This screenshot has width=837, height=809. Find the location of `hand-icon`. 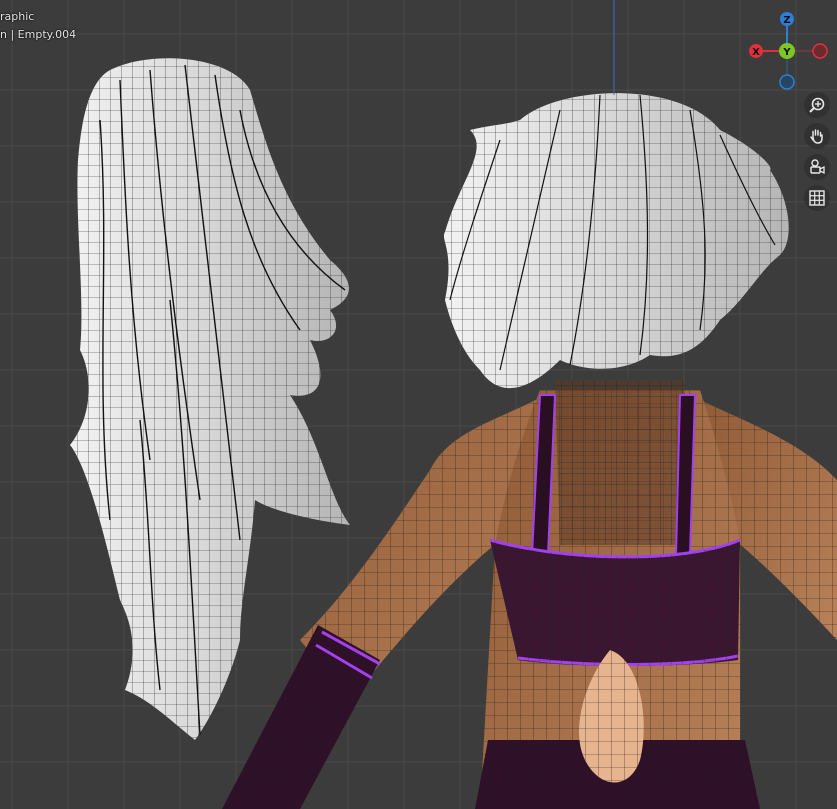

hand-icon is located at coordinates (816, 136).